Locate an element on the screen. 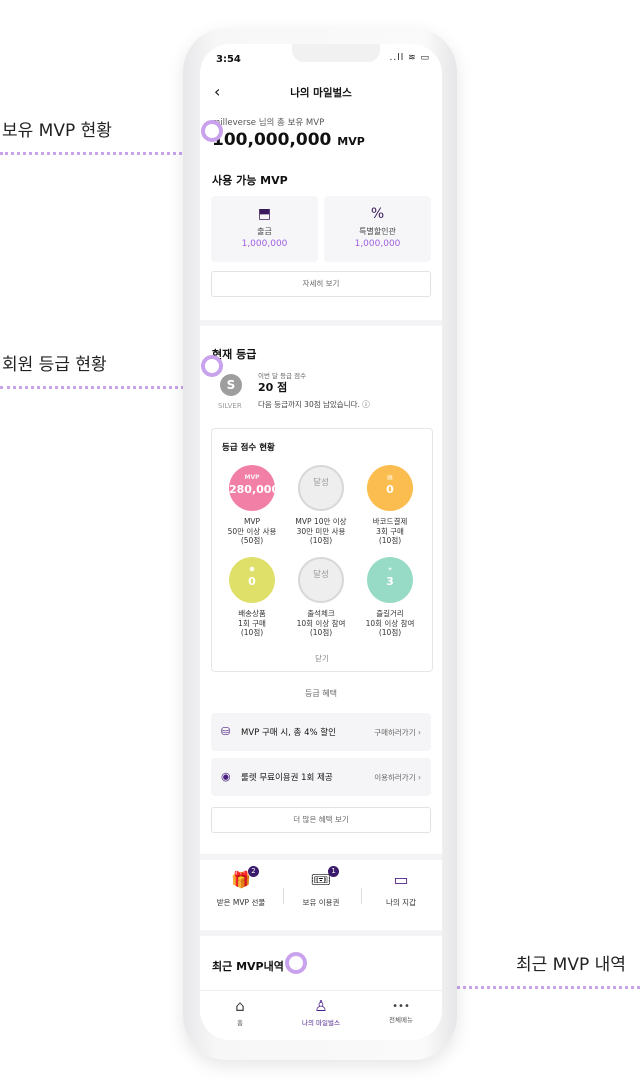  page-title: 나의 마일벌스 is located at coordinates (321, 93).